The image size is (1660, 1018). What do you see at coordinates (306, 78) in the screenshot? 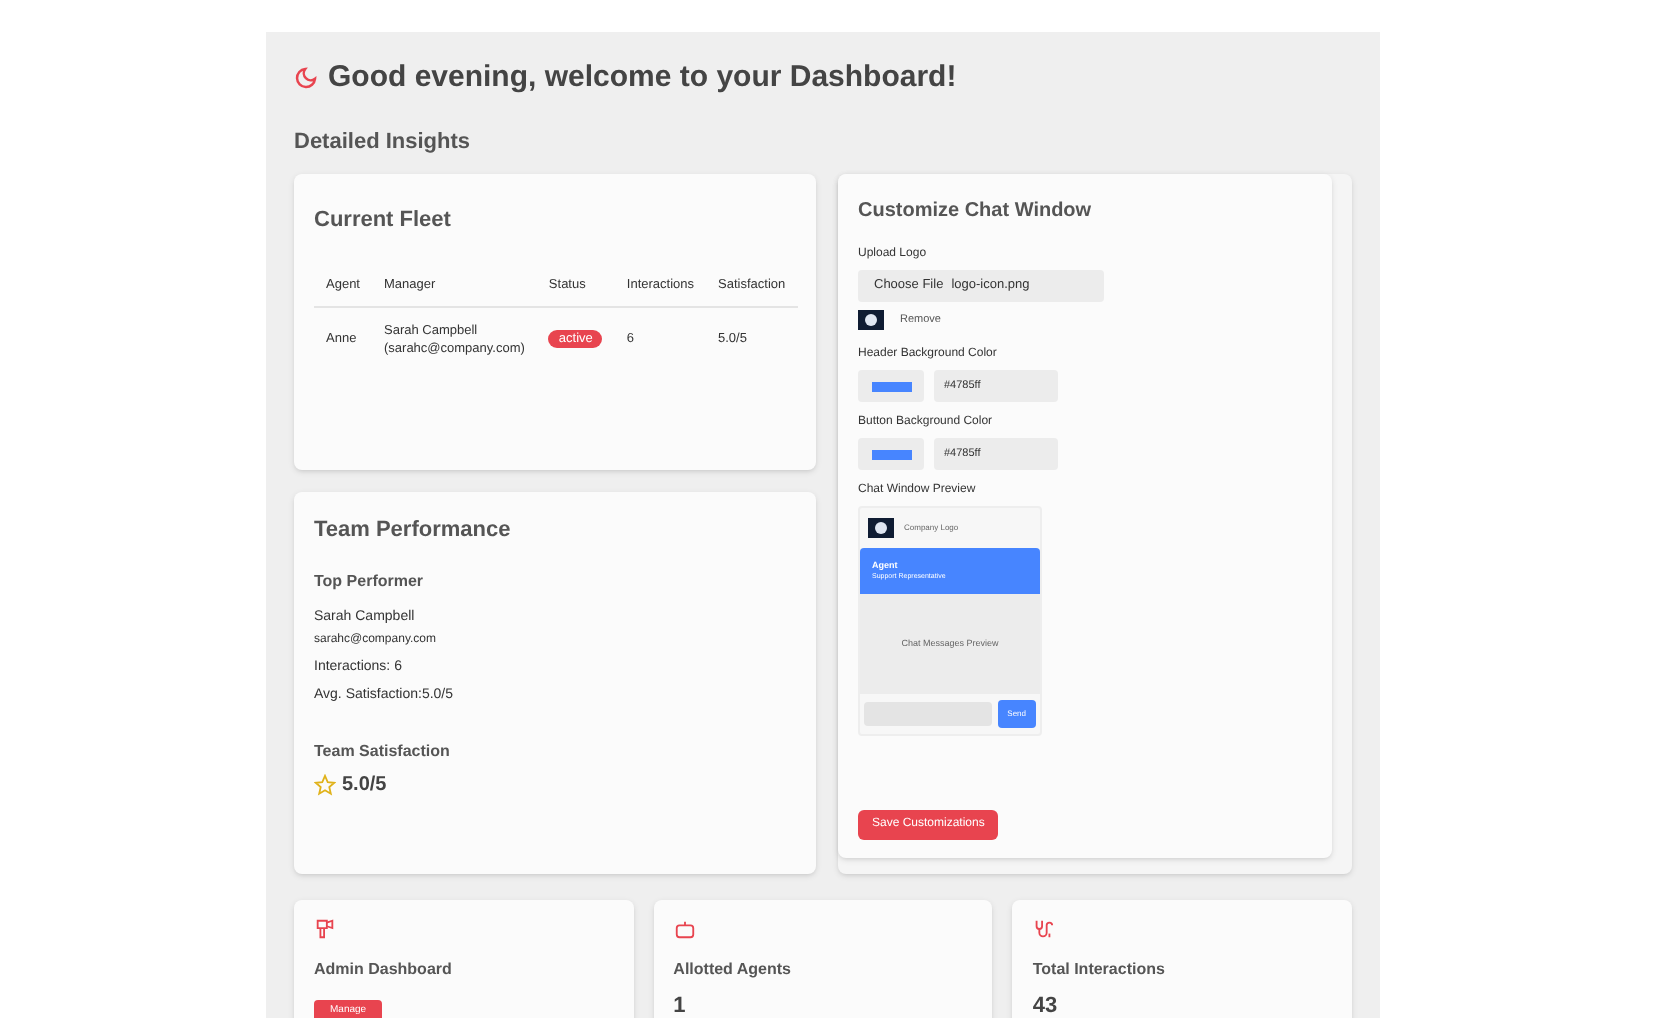
I see `moon-icon` at bounding box center [306, 78].